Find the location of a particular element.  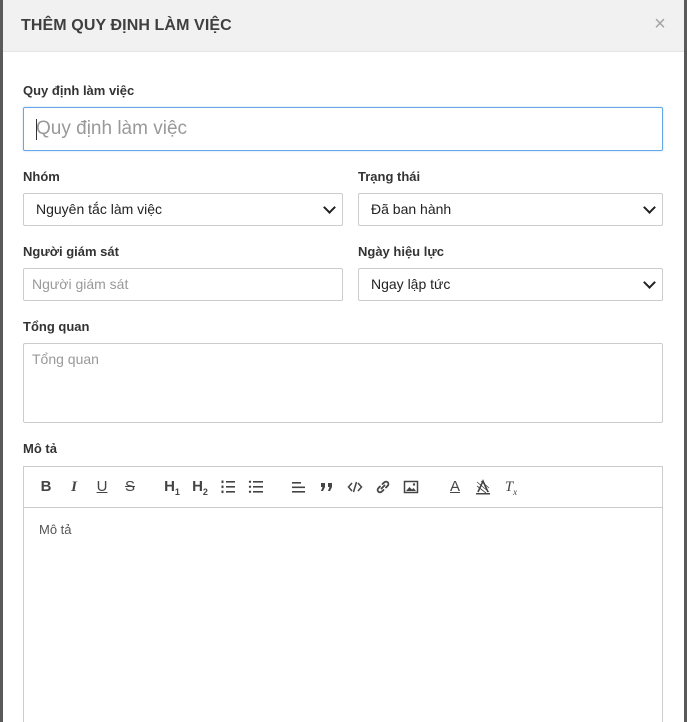

close-button: × is located at coordinates (660, 24).